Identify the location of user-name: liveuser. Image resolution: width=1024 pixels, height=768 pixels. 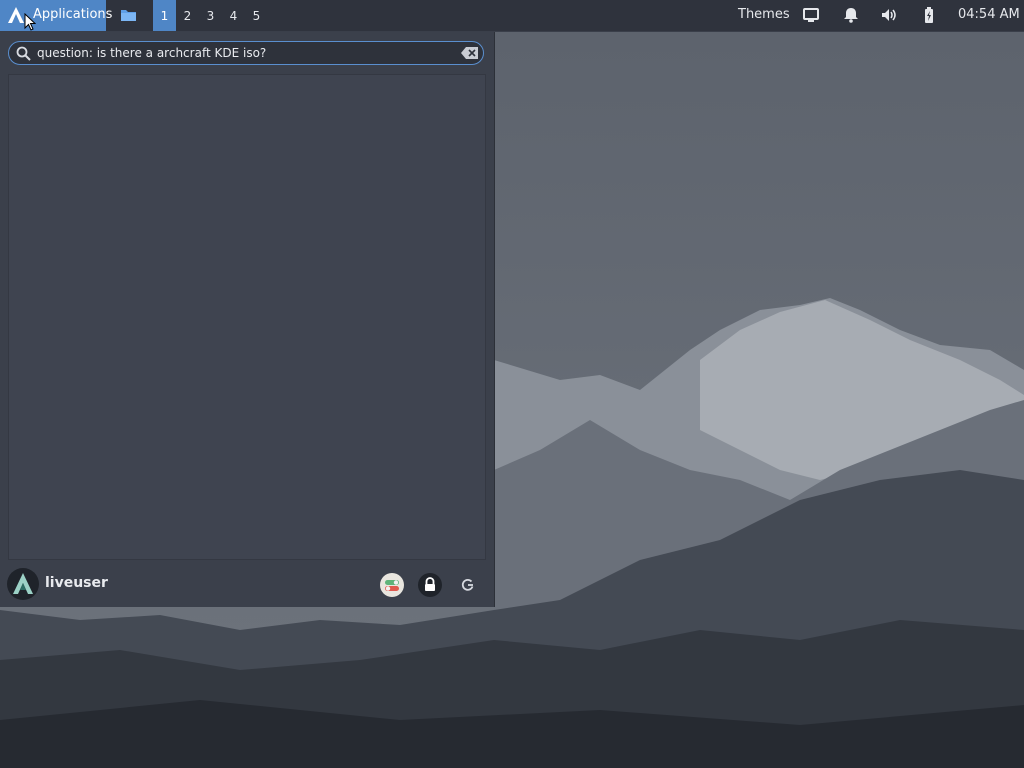
(76, 583).